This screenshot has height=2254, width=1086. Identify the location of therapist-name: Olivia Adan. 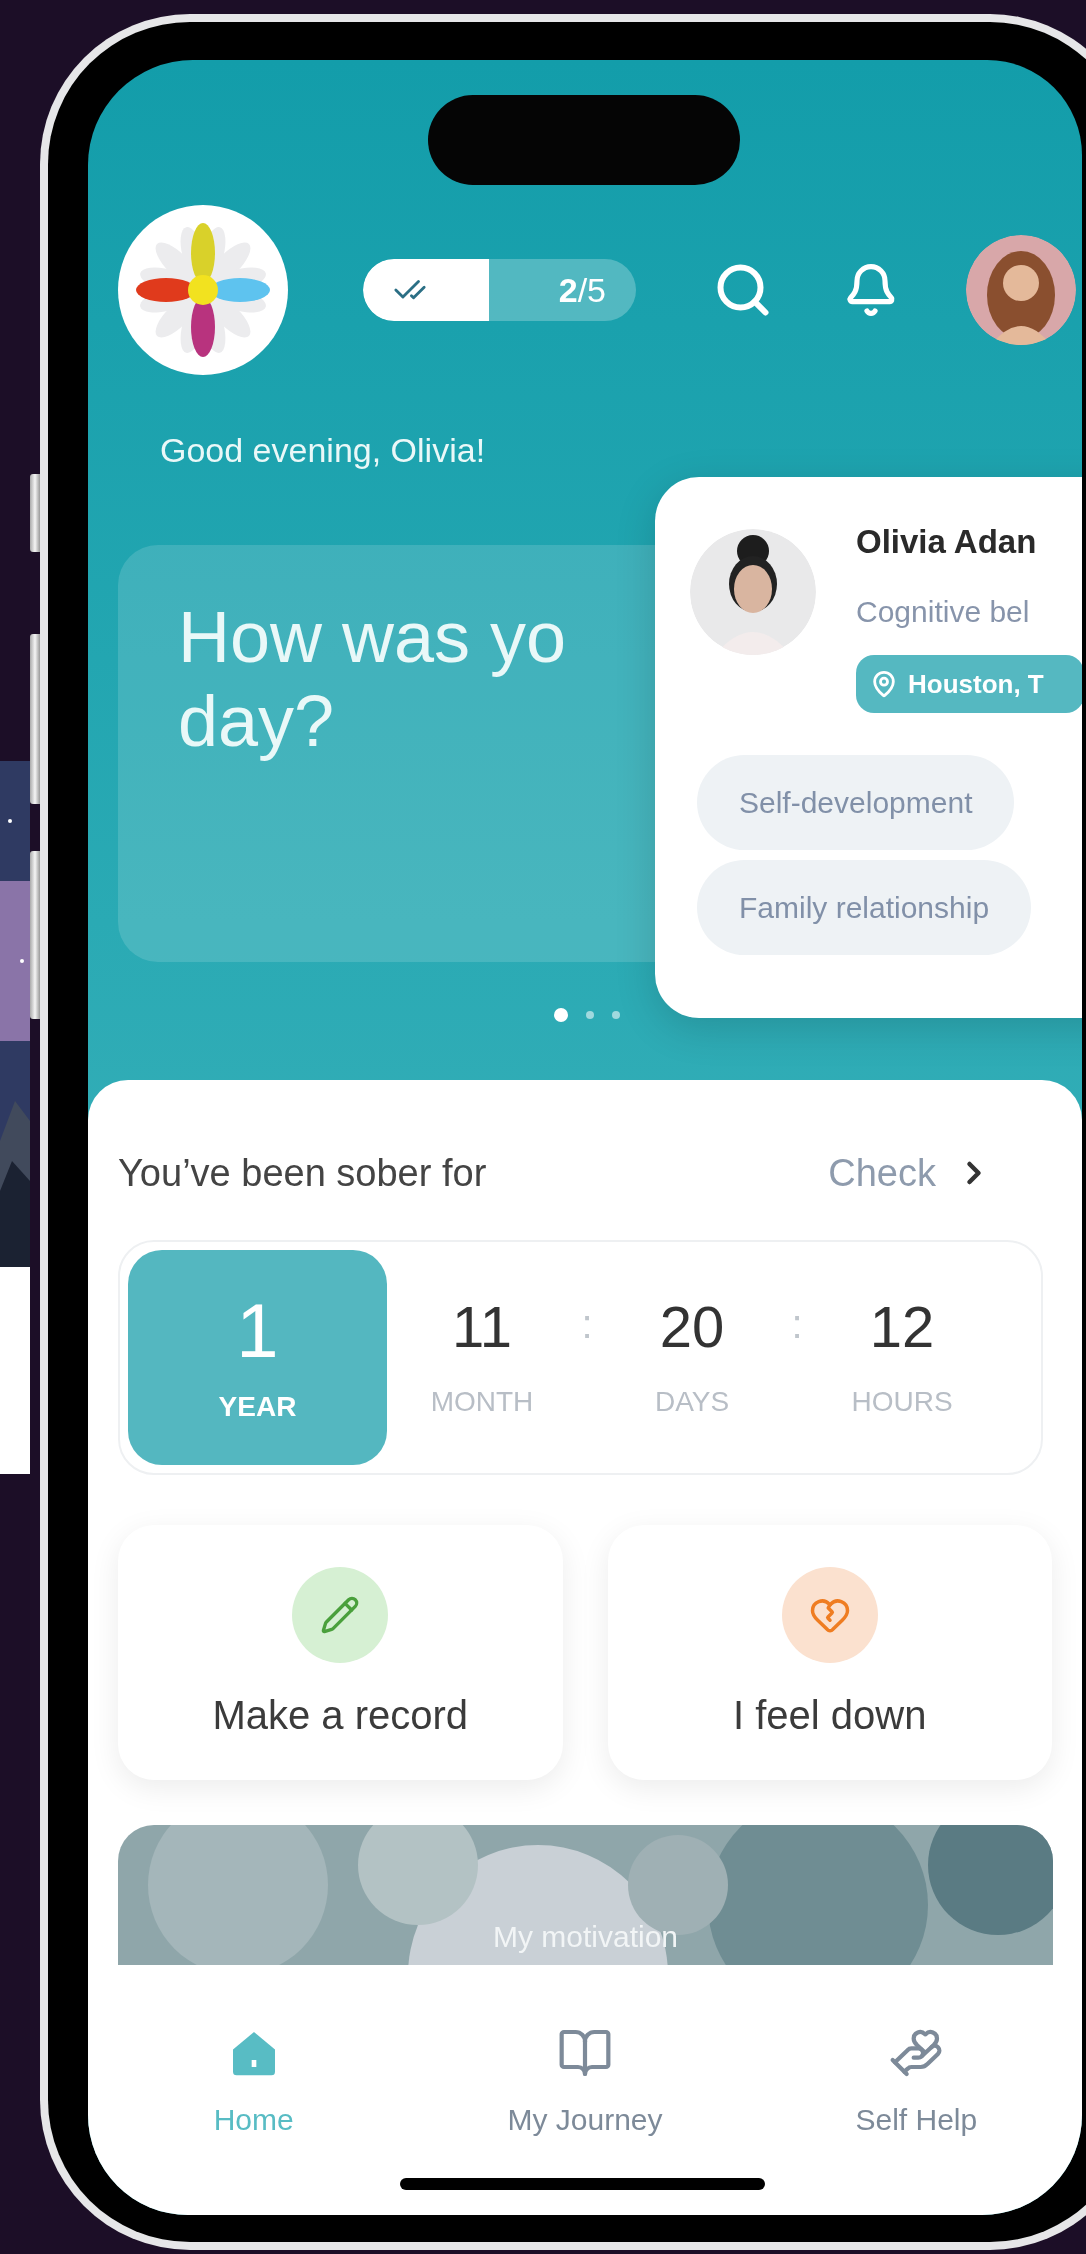
(946, 542).